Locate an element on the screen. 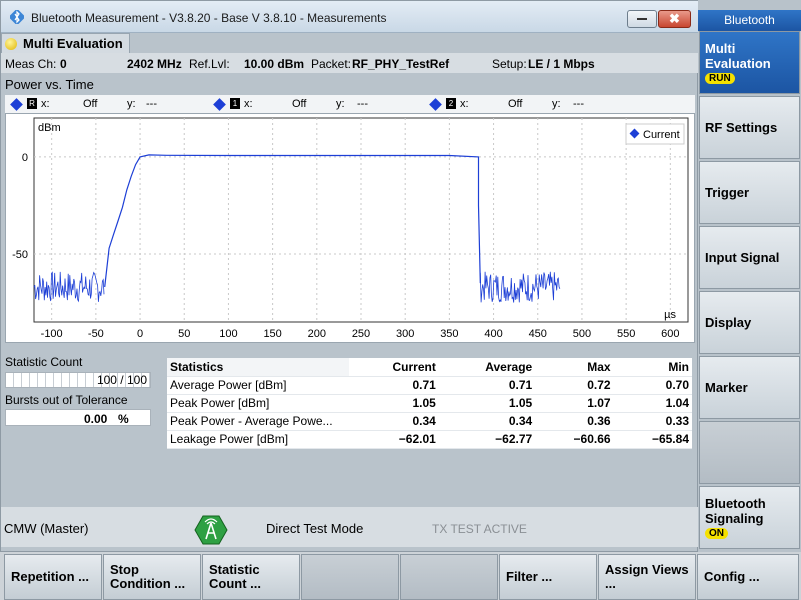 Image resolution: width=801 pixels, height=600 pixels. stat-cell: −60.66 is located at coordinates (574, 439).